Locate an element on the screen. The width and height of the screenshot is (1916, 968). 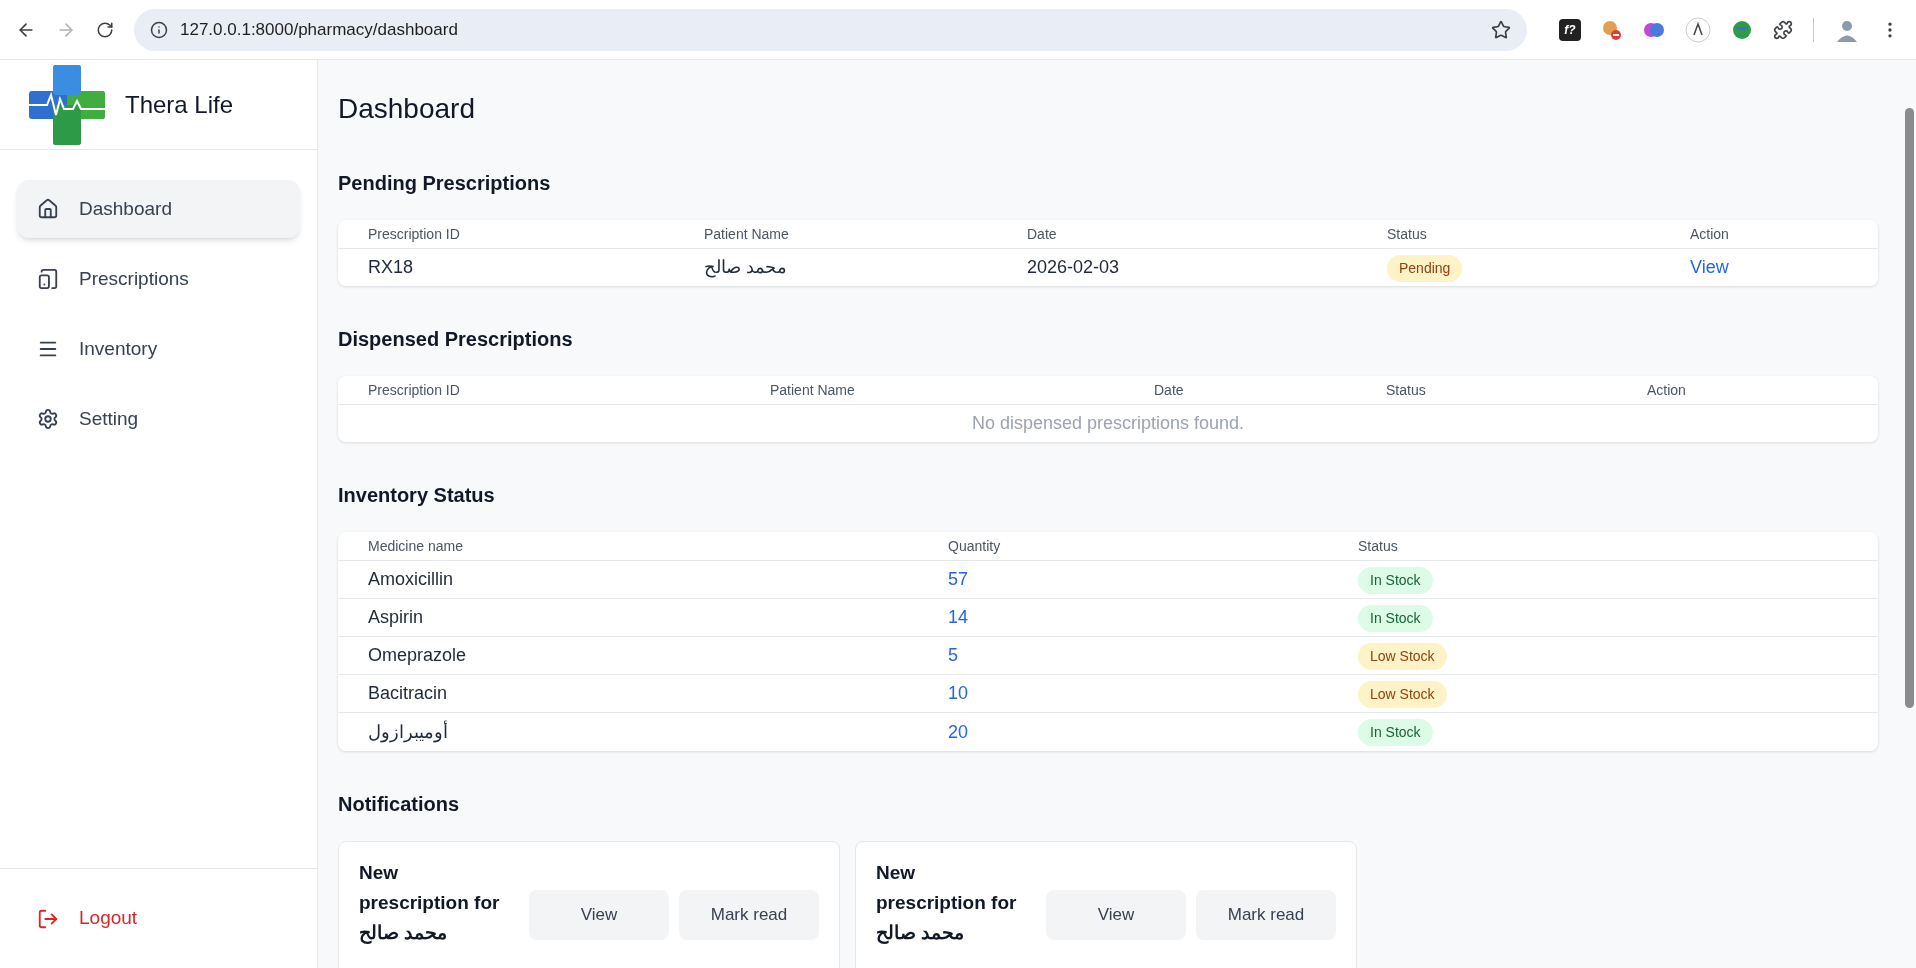
section-heading: Inventory Status is located at coordinates (417, 495).